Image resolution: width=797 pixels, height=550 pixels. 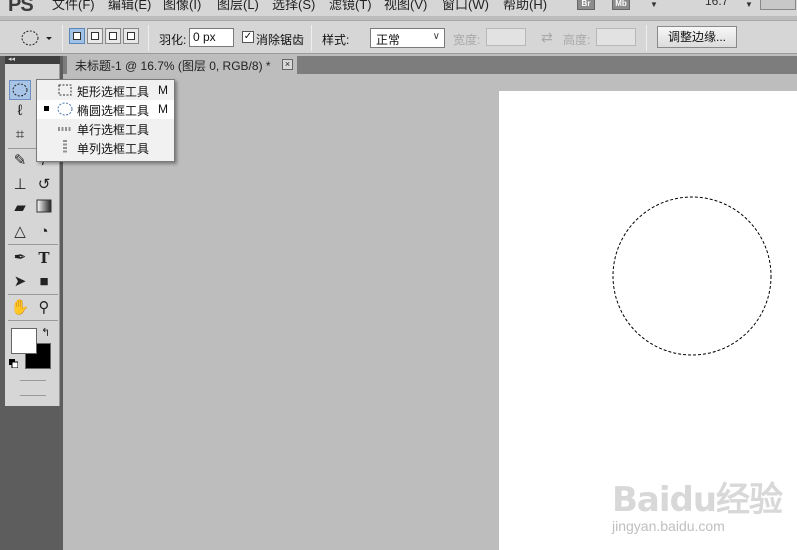 I want to click on clone-stamp-tool: ⊥, so click(x=20, y=185).